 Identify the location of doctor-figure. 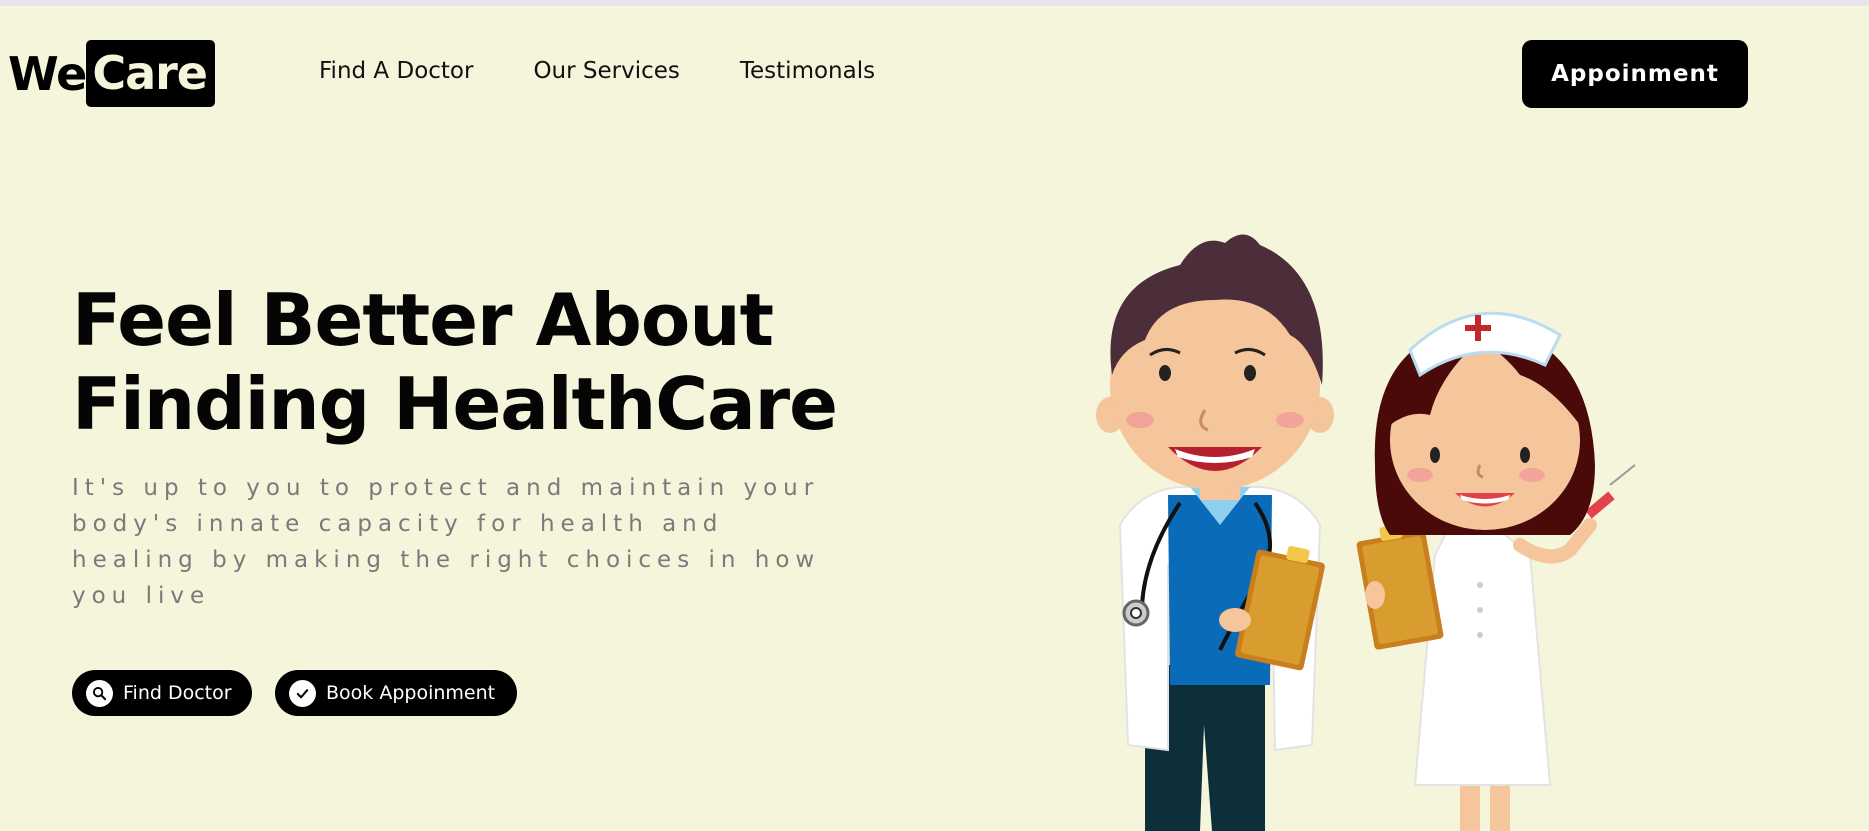
(1215, 532).